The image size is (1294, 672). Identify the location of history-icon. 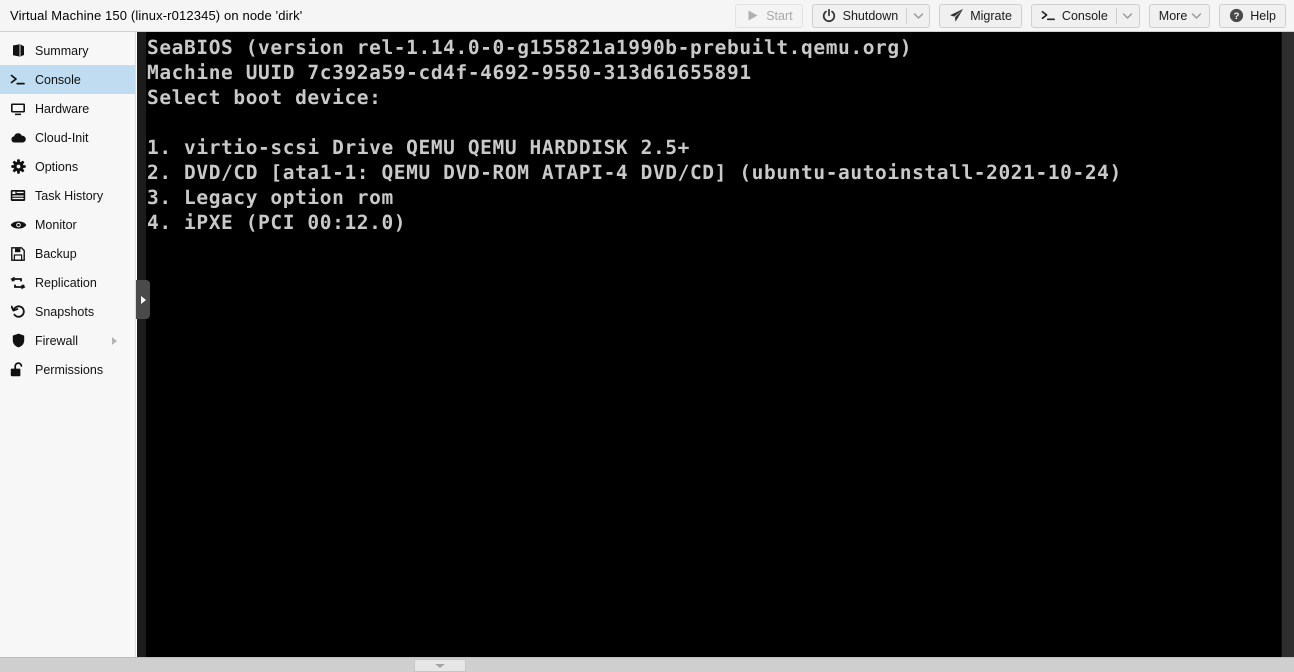
(18, 312).